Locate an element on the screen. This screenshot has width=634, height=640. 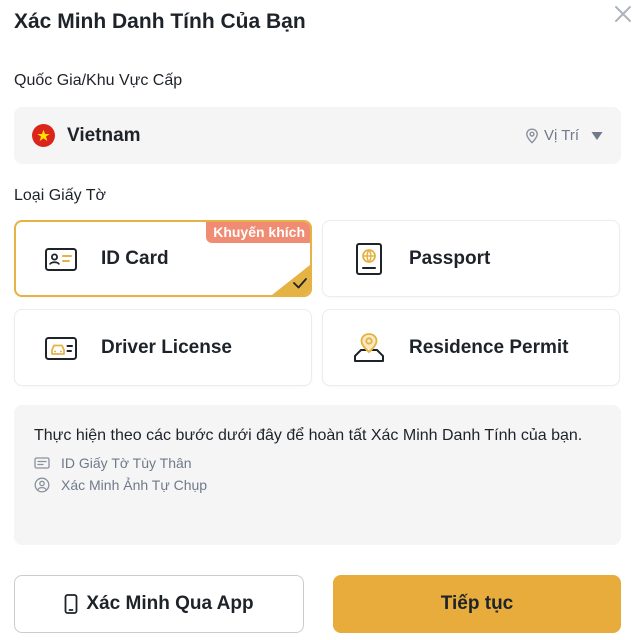
continue-button: Tiếp tục is located at coordinates (477, 604).